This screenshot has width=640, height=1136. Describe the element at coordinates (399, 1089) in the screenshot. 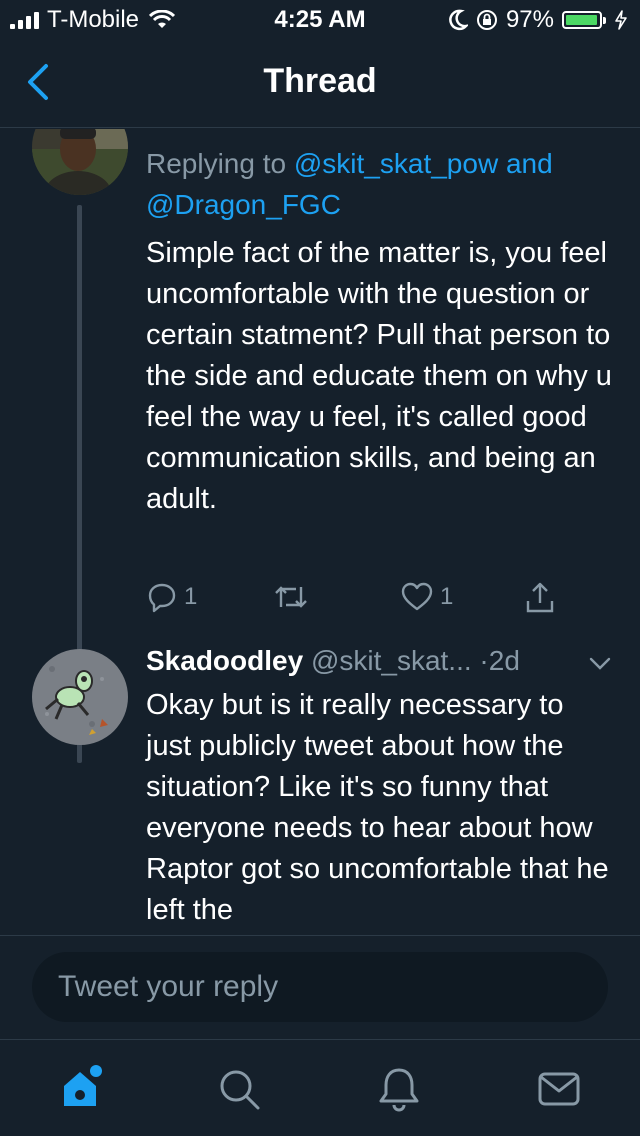

I see `notifications-icon` at that location.